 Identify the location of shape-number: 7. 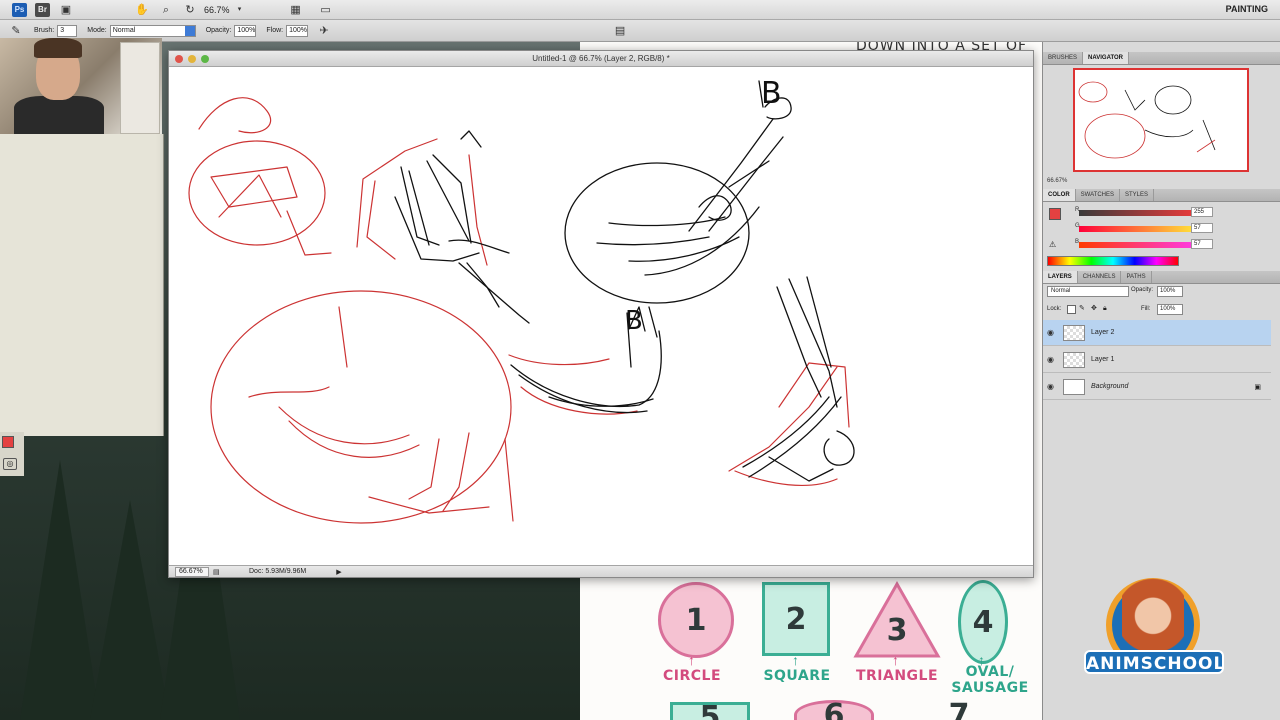
(959, 708).